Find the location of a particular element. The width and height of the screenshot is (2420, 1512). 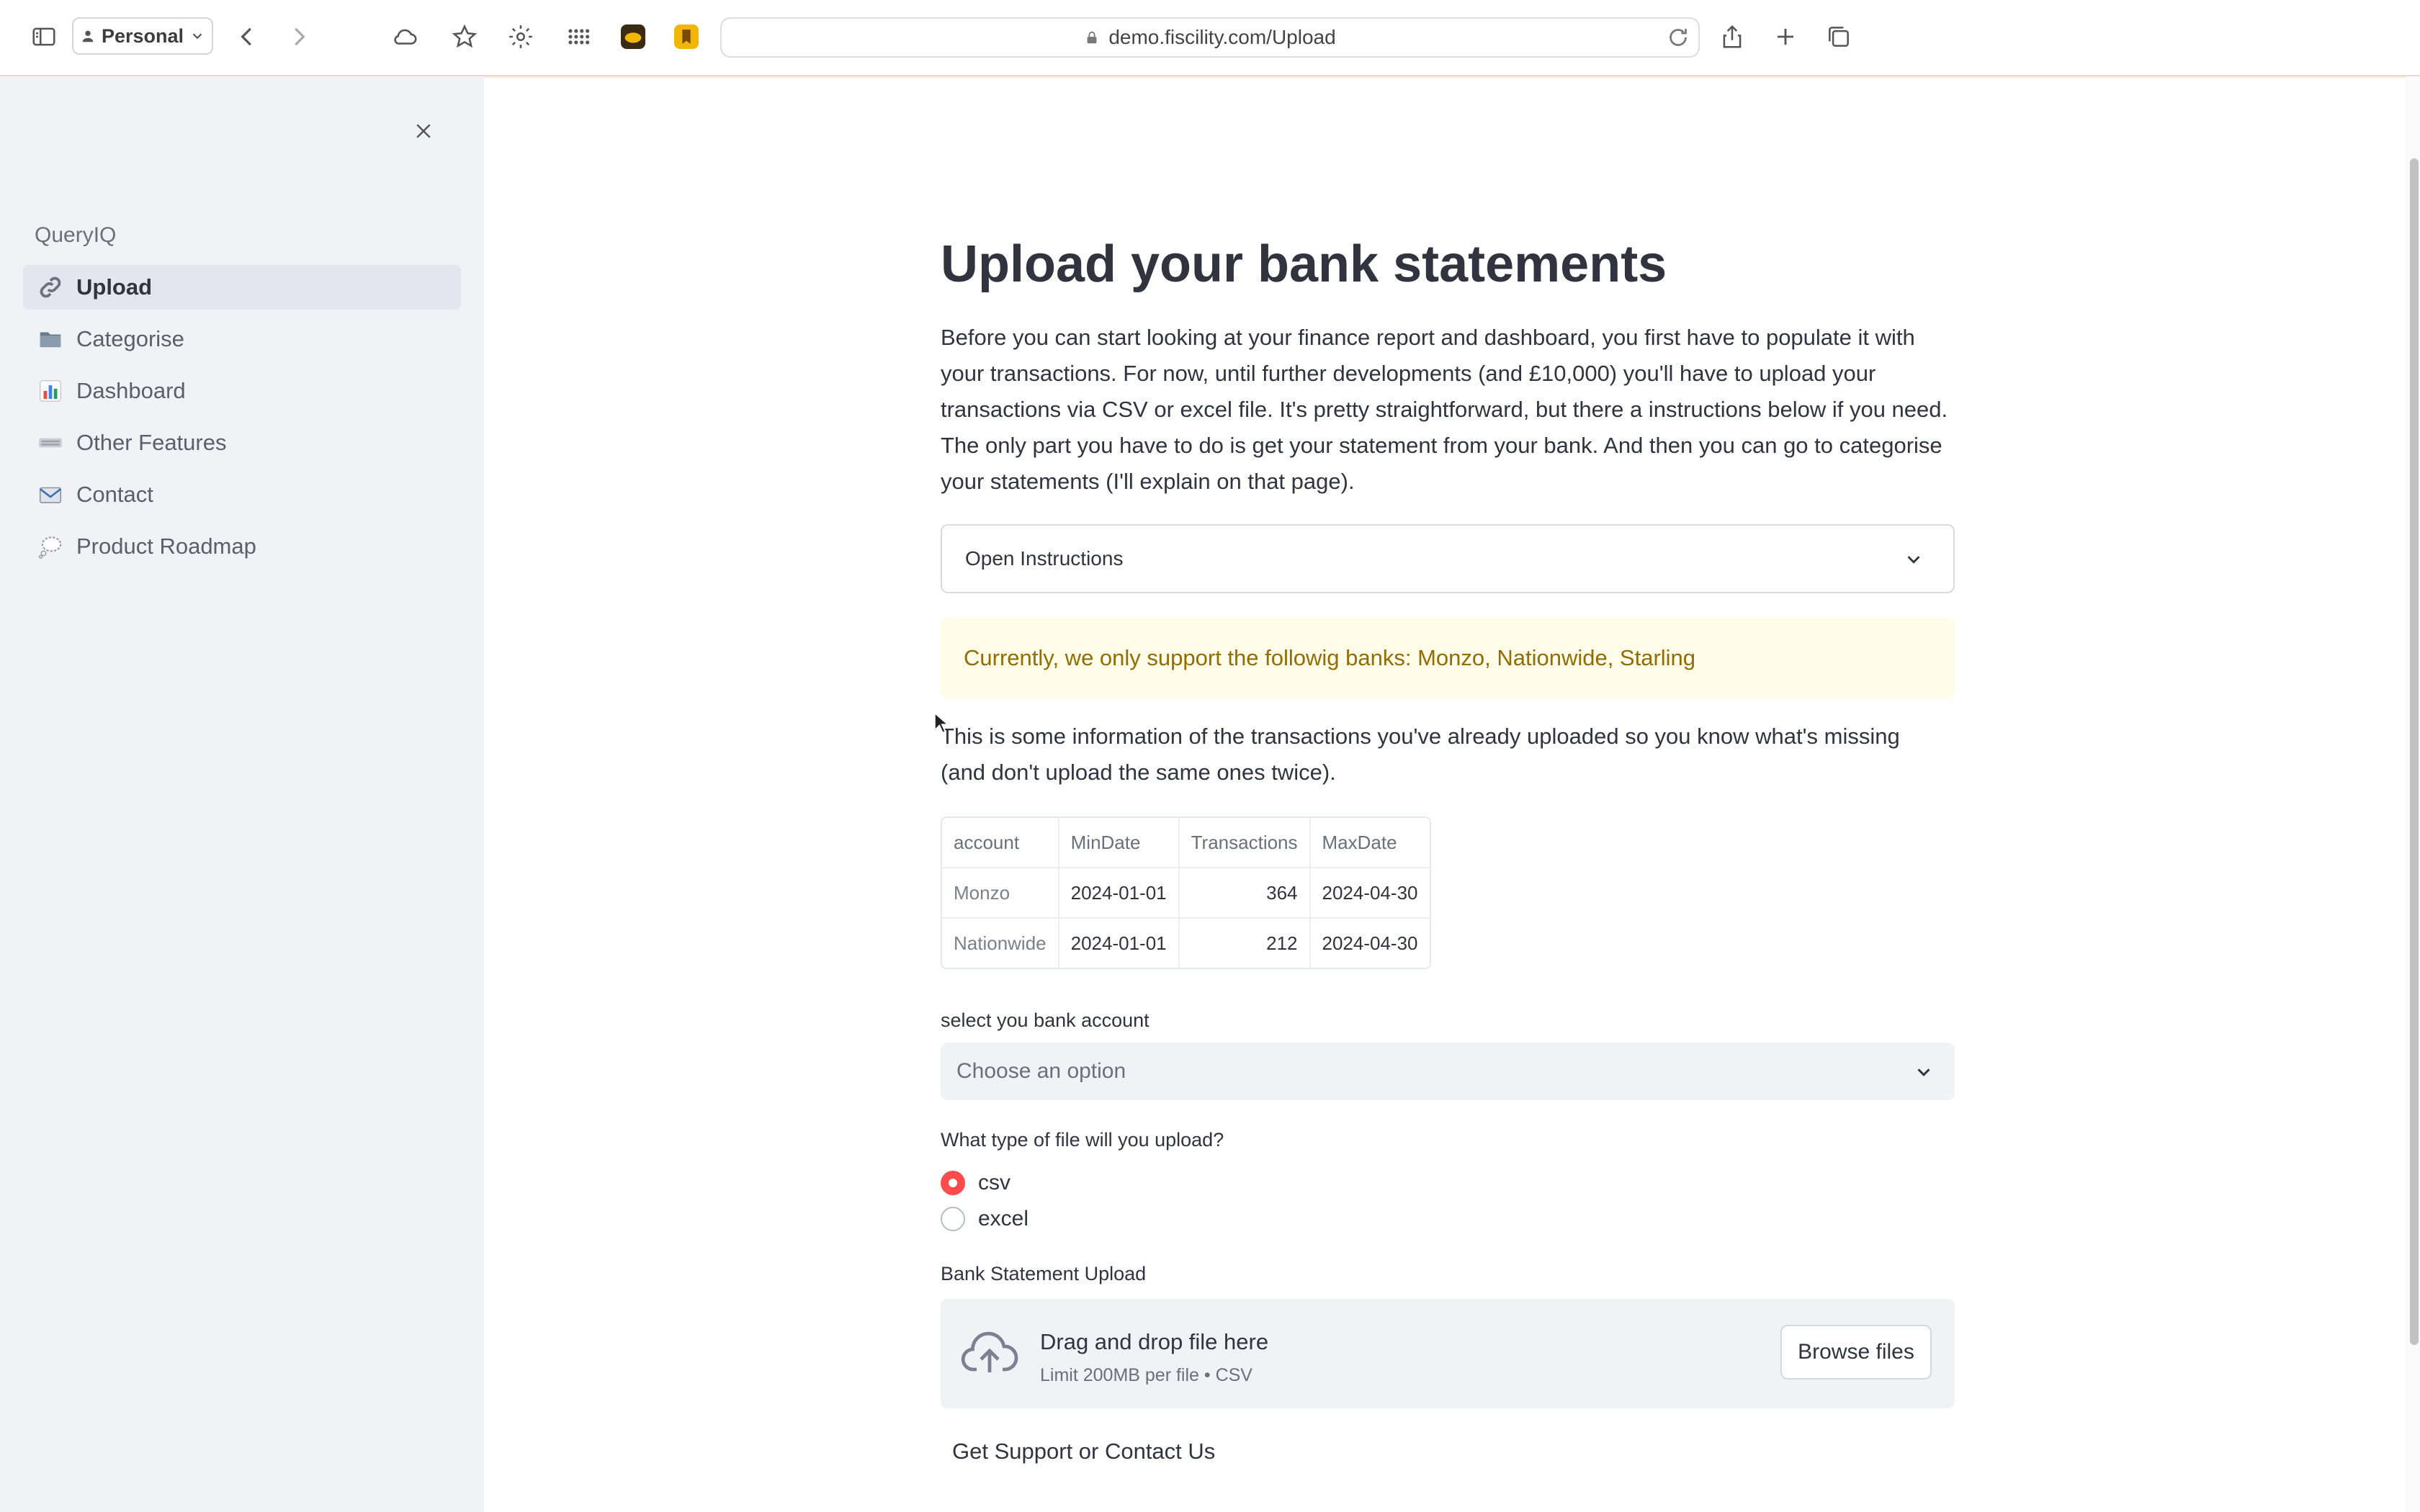

radio-unselected-icon is located at coordinates (953, 1219).